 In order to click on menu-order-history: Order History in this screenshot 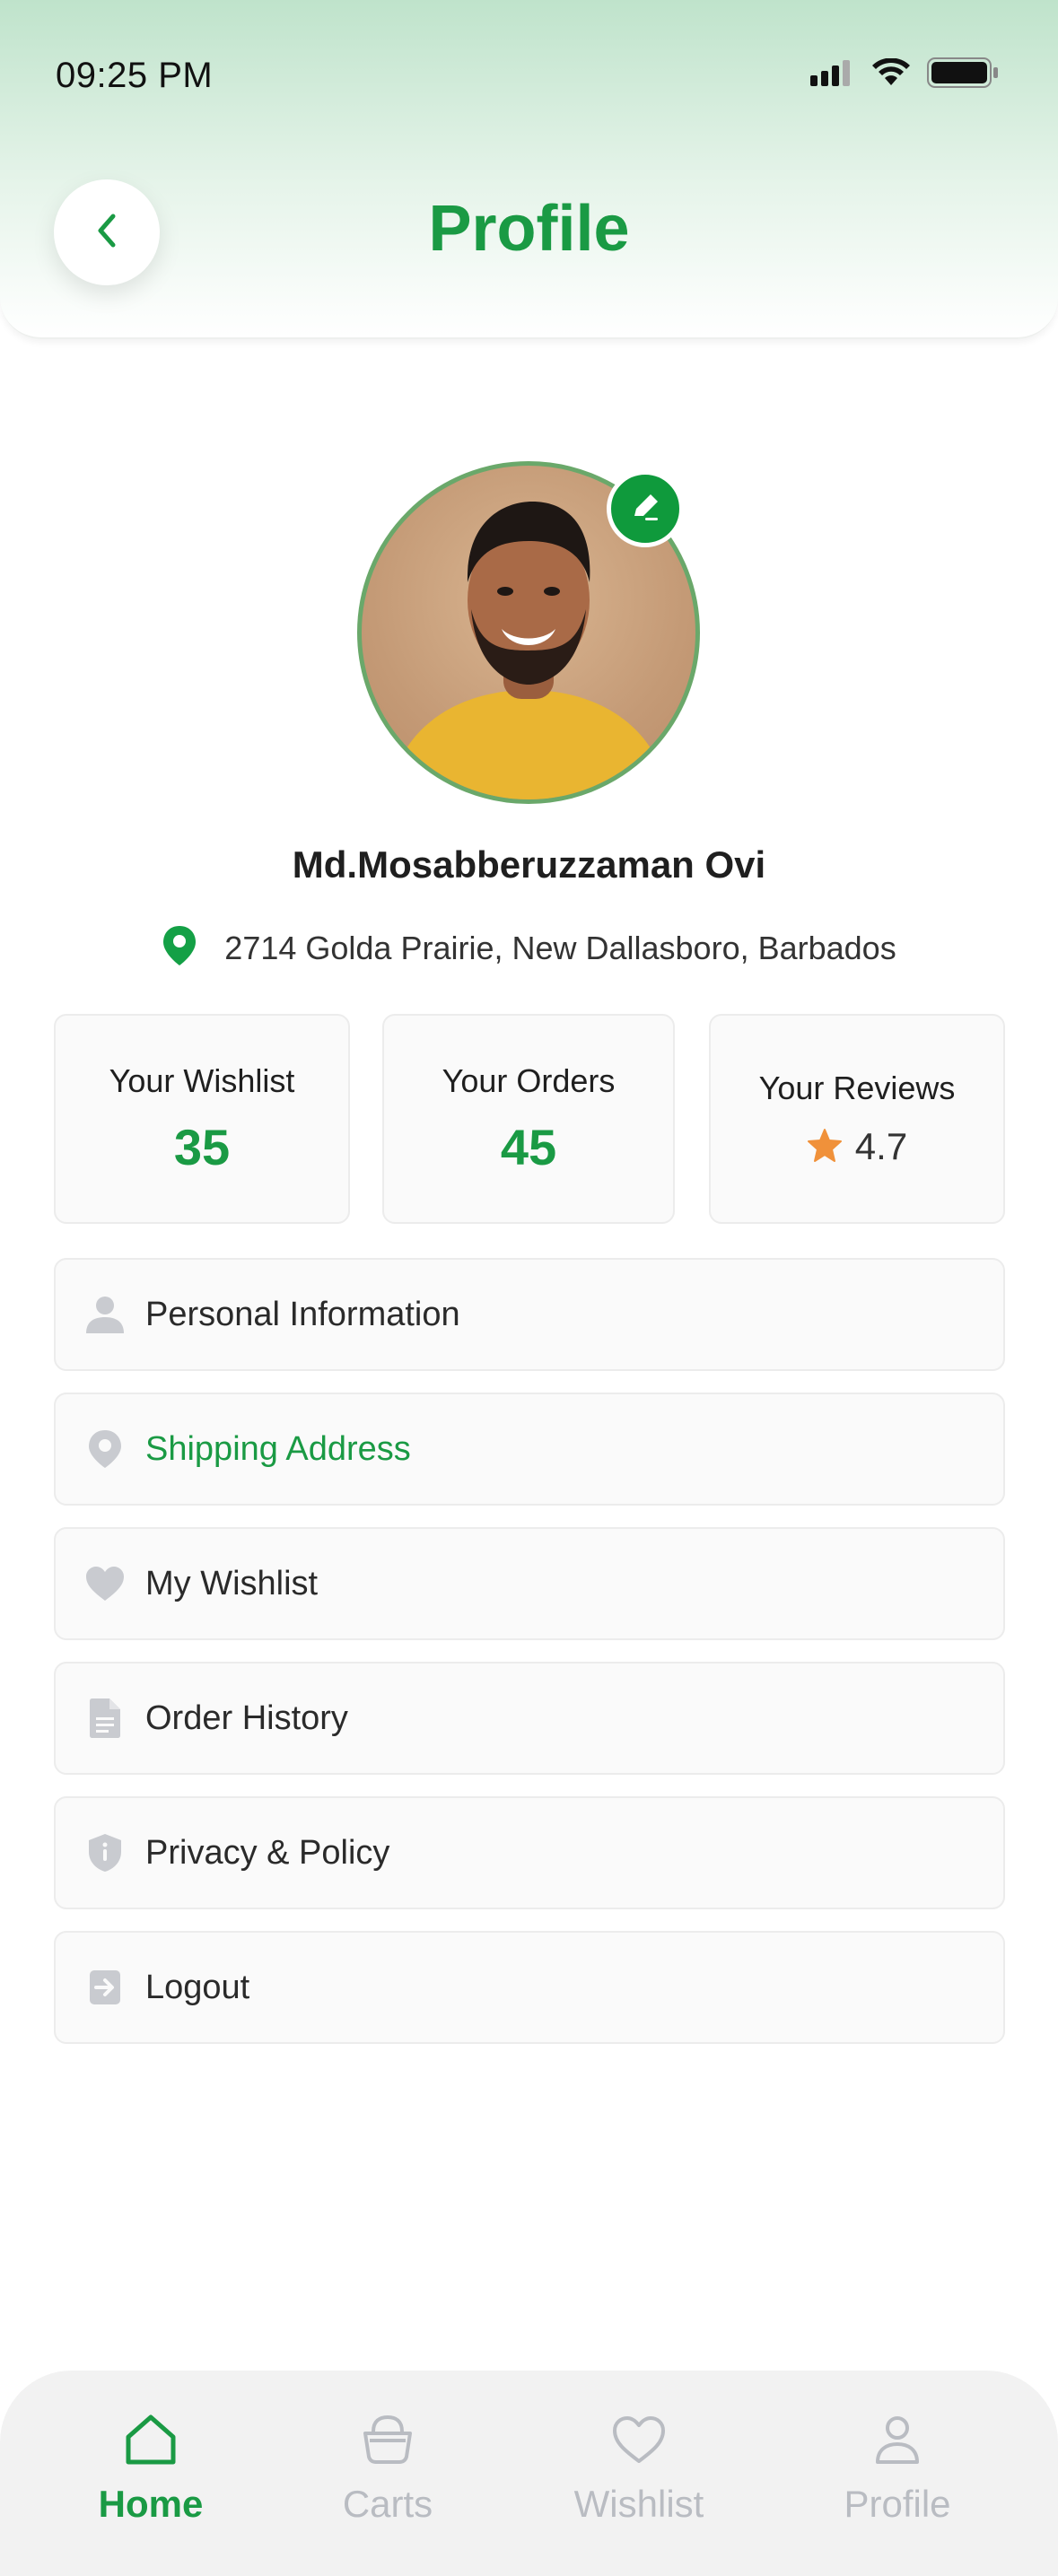, I will do `click(530, 1718)`.